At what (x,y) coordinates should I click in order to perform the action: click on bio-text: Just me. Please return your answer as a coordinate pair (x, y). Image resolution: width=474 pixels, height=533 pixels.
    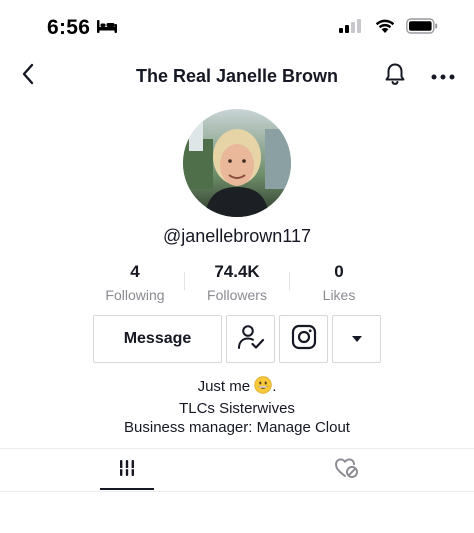
    Looking at the image, I should click on (224, 386).